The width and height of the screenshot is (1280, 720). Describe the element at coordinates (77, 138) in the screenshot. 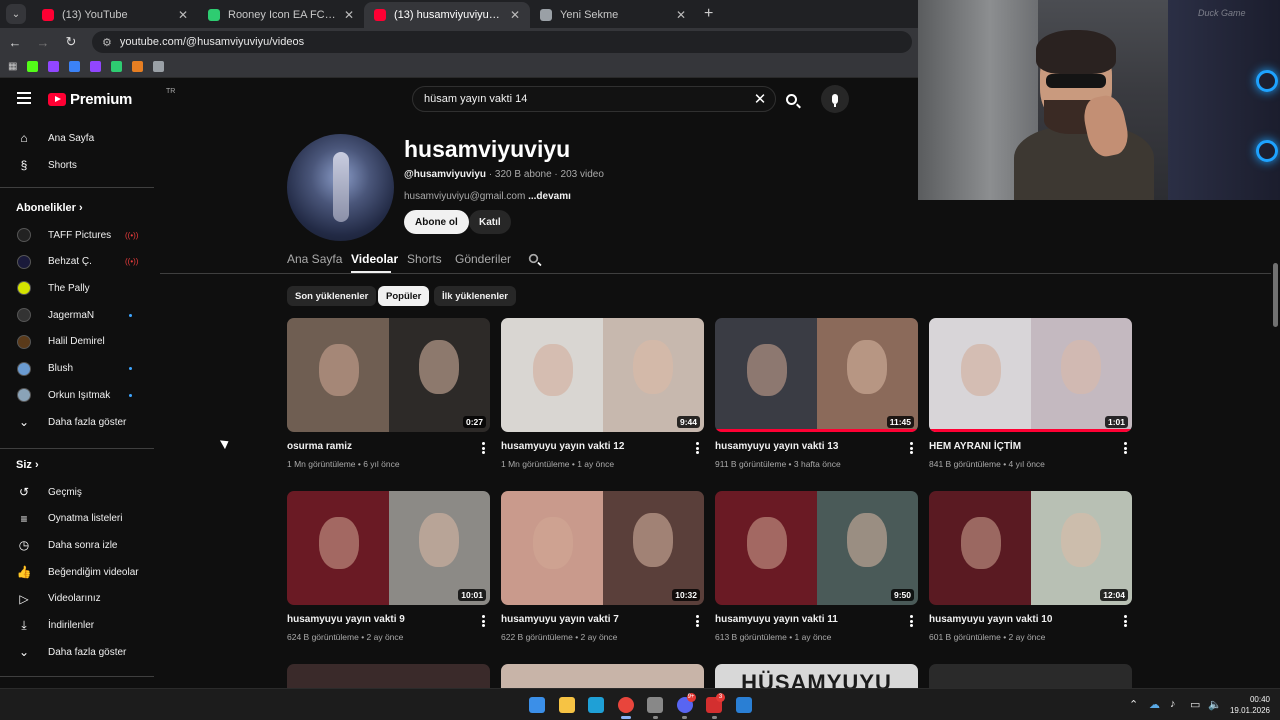

I see `sidebar-item-0: ⌂ Ana Sayfa` at that location.